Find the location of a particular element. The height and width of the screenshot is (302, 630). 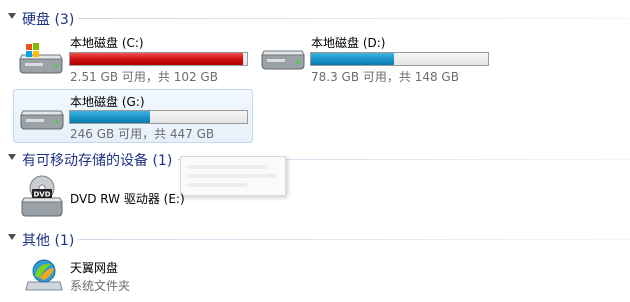

drive-usage: 78.3 GB 可用，共 148 GB is located at coordinates (385, 77).